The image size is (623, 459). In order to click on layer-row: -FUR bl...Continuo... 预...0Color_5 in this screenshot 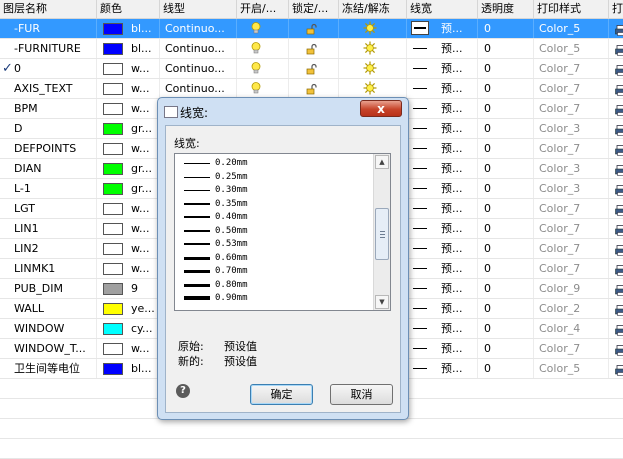, I will do `click(311, 29)`.